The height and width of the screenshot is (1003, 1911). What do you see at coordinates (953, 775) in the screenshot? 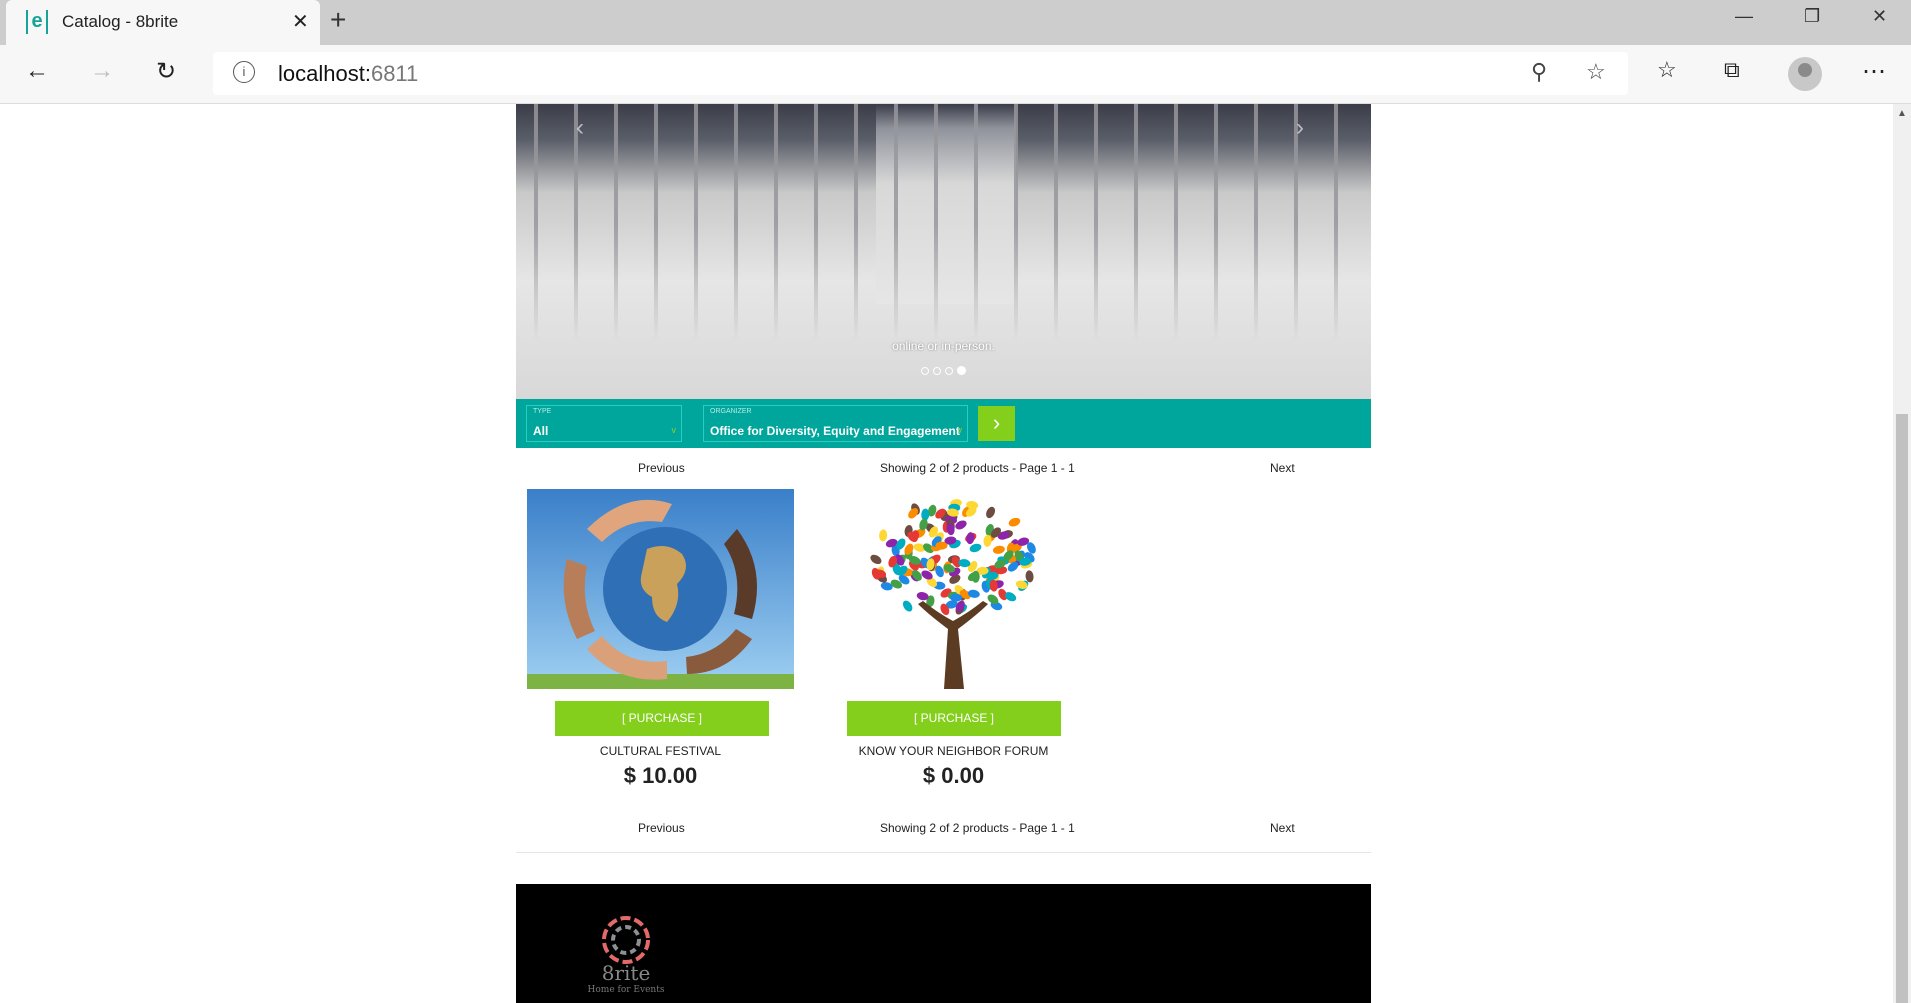
I see `product-price: $ 0.00` at bounding box center [953, 775].